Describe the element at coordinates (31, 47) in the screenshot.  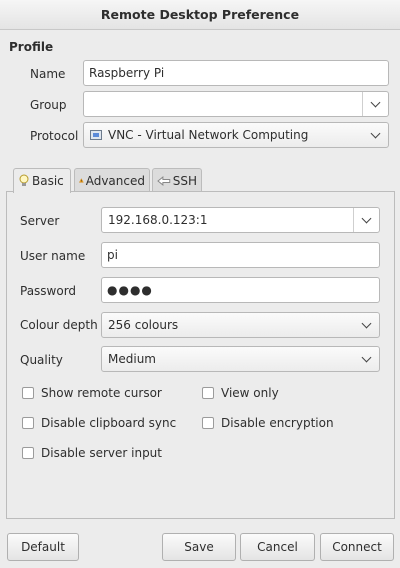
I see `profile-section-title: Profile` at that location.